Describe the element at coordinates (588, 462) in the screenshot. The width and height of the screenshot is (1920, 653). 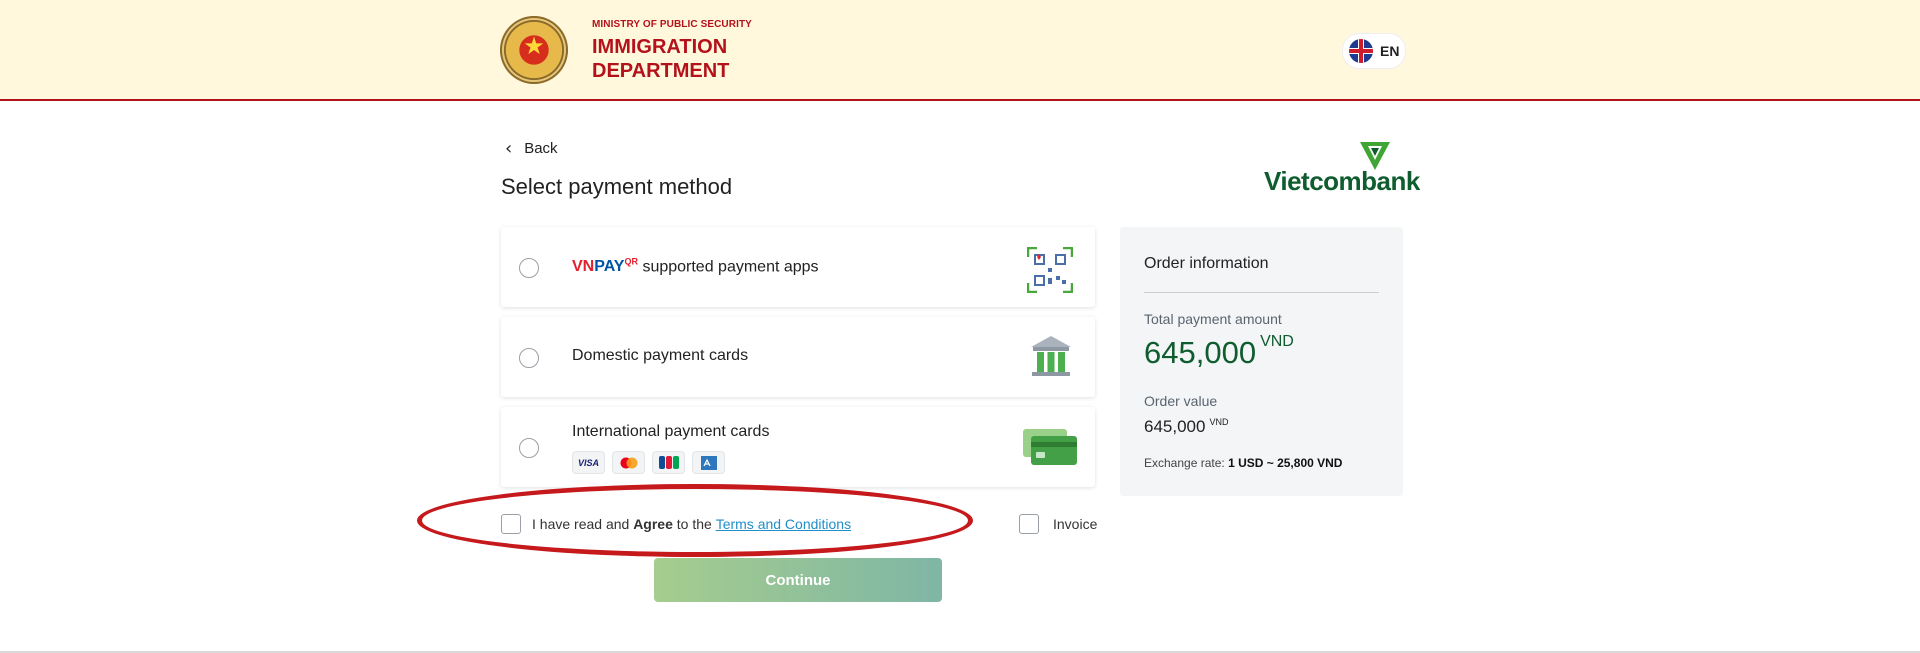
I see `visa-icon: VISA` at that location.